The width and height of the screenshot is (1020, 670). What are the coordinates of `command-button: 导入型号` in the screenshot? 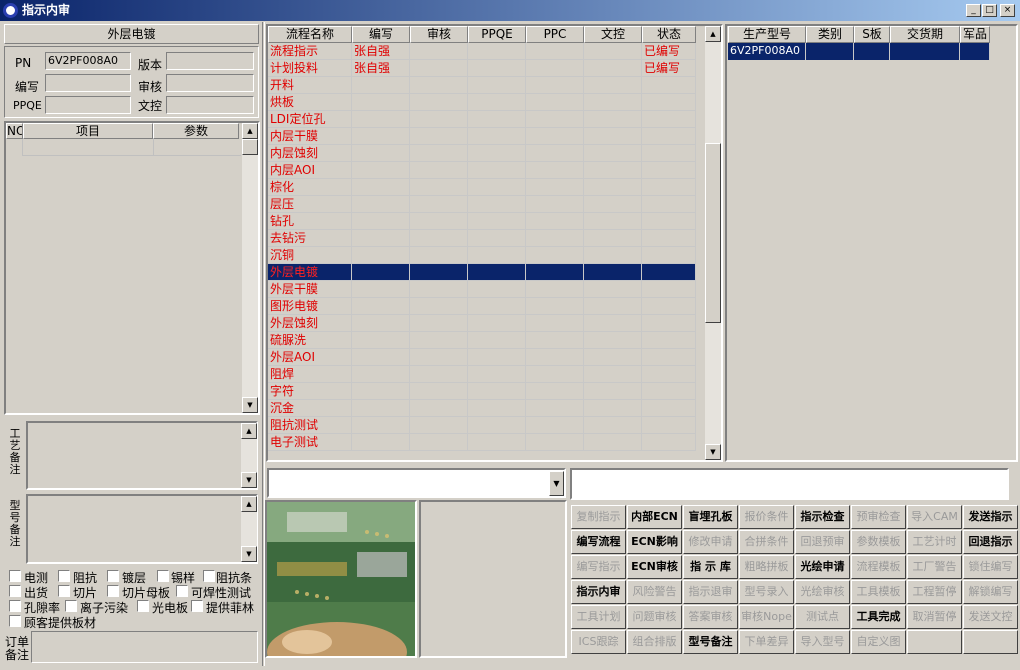 It's located at (822, 642).